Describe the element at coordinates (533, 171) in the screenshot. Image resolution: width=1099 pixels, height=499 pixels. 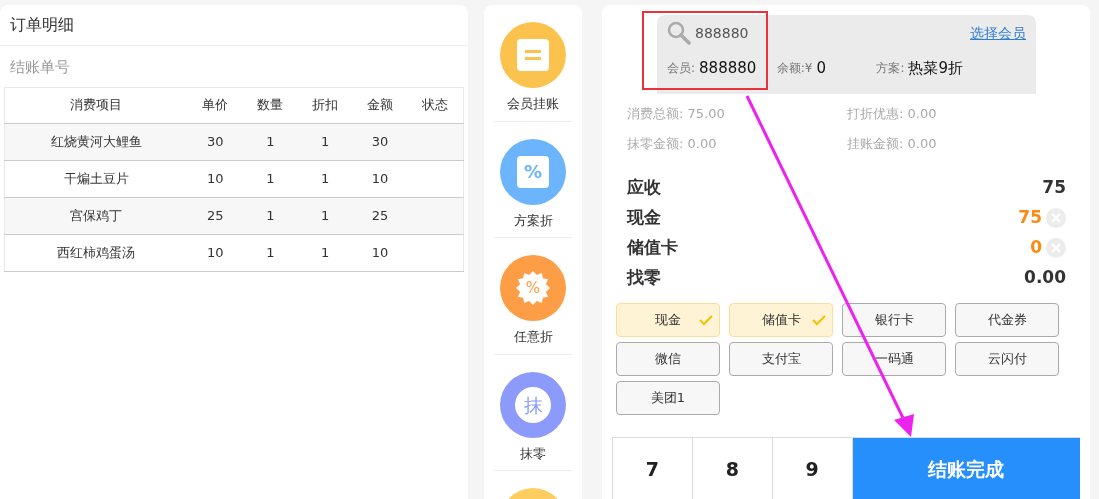
I see `percent-icon: %` at that location.